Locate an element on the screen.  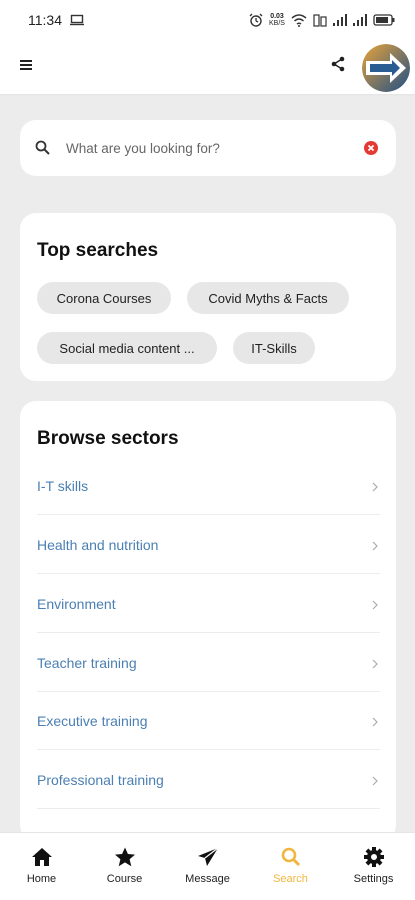
nav-settings: Settings is located at coordinates (373, 866).